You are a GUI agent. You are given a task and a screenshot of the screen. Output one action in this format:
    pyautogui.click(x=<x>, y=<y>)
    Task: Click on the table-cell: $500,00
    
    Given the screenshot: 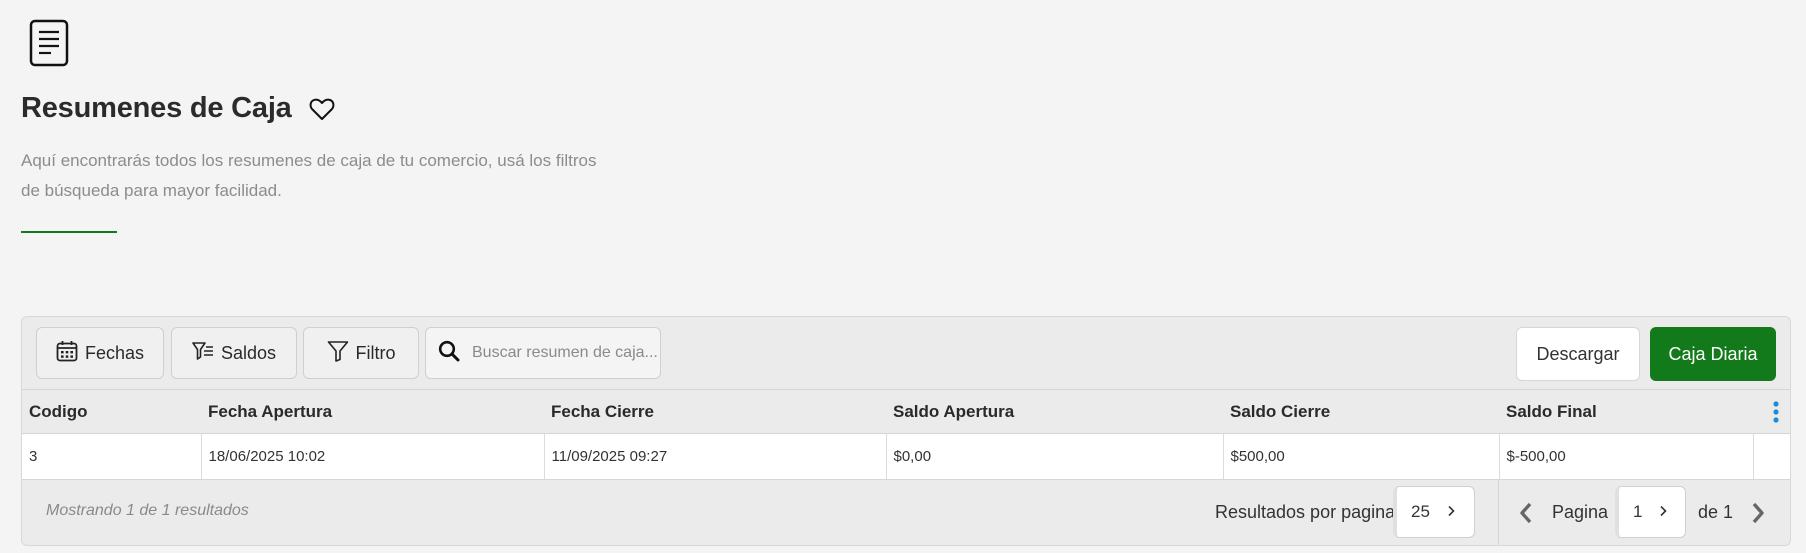 What is the action you would take?
    pyautogui.click(x=1361, y=456)
    